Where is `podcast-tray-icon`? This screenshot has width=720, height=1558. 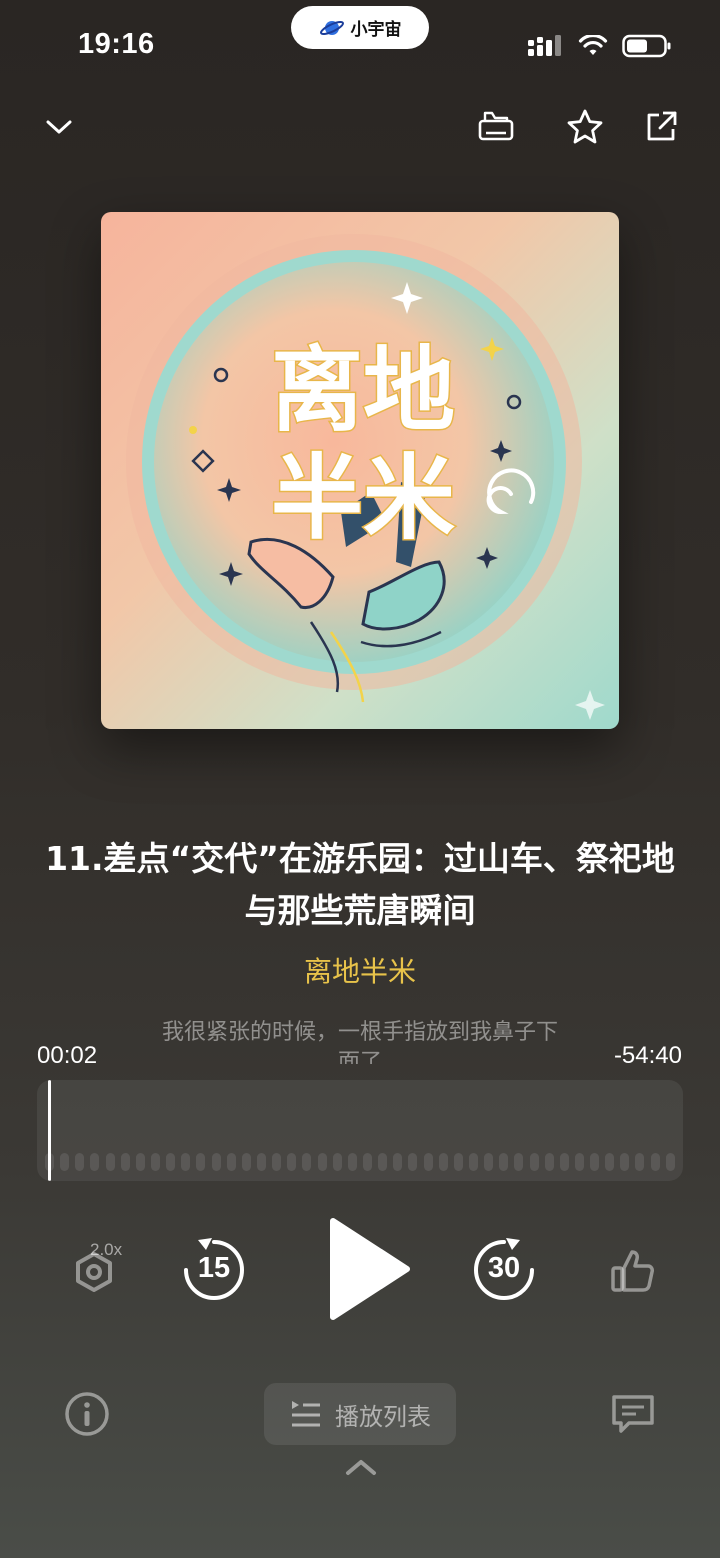
podcast-tray-icon is located at coordinates (496, 126).